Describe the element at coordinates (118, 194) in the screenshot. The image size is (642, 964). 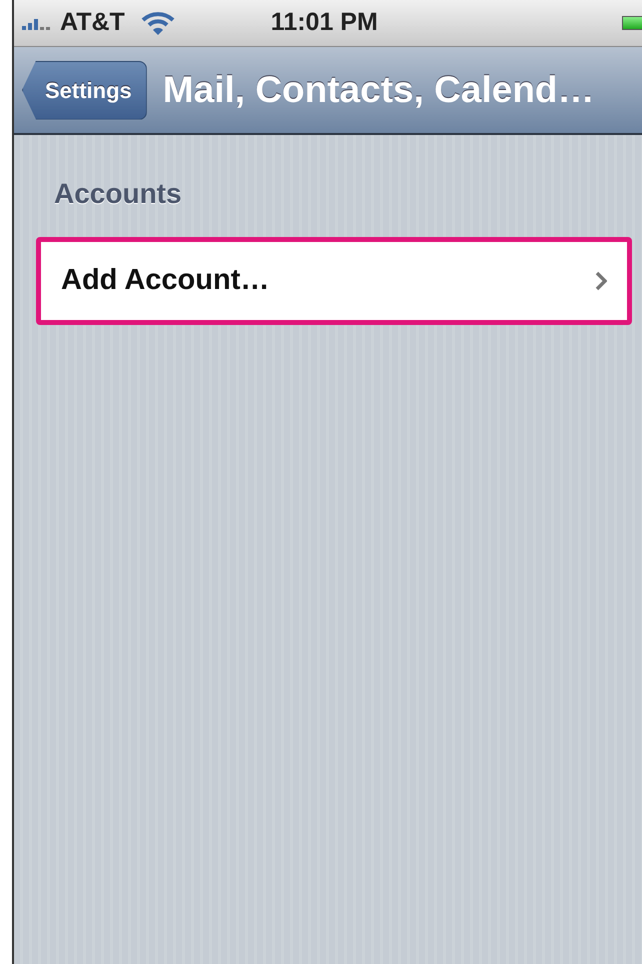
I see `section-header: Accounts` at that location.